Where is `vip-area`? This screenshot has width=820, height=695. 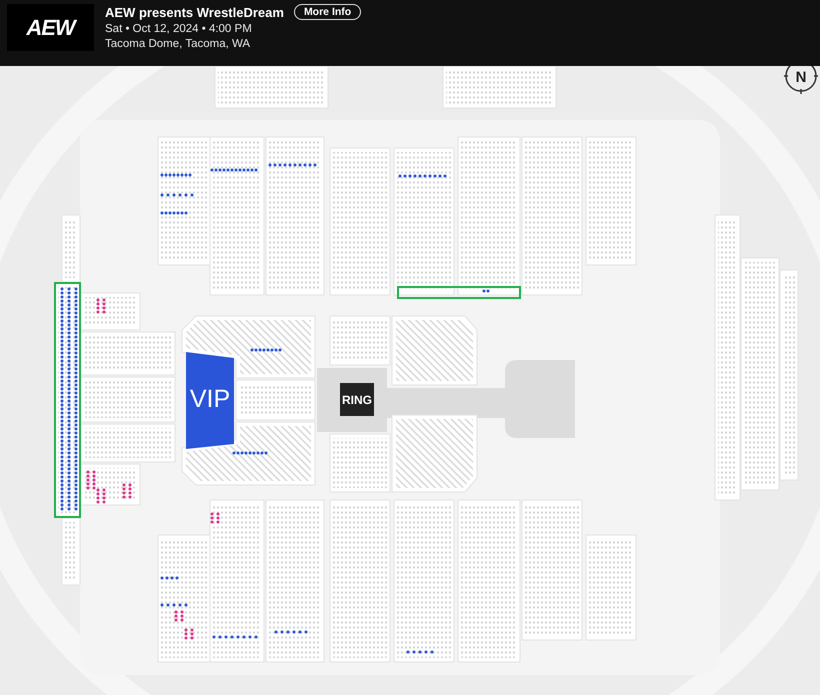
vip-area is located at coordinates (210, 400).